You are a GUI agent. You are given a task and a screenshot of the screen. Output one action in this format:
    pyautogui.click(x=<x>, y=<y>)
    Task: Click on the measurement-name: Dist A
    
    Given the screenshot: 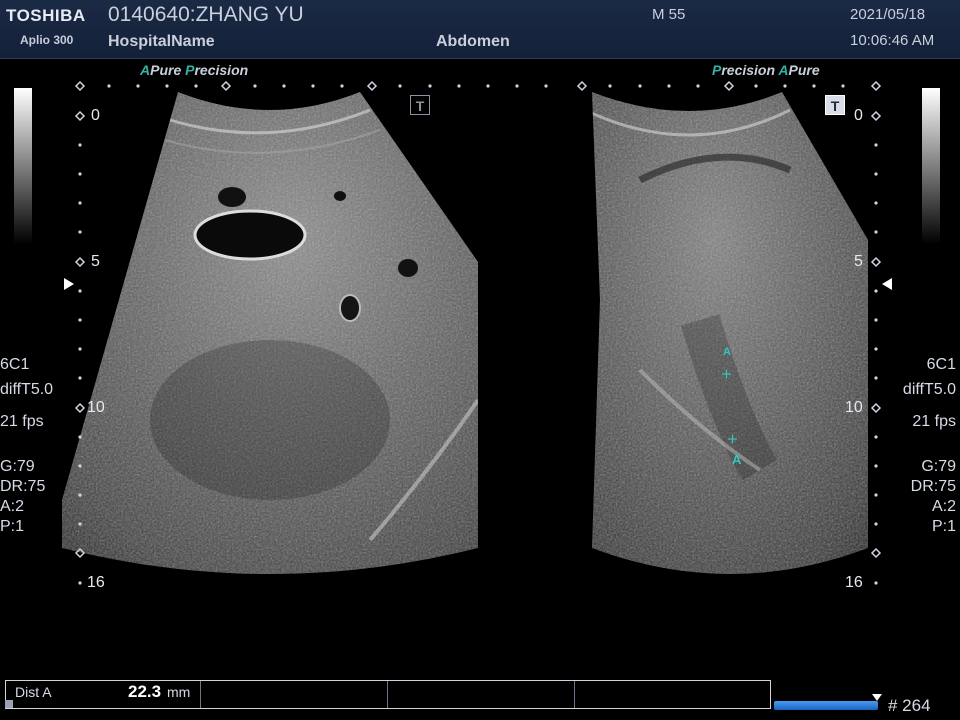 What is the action you would take?
    pyautogui.click(x=33, y=692)
    